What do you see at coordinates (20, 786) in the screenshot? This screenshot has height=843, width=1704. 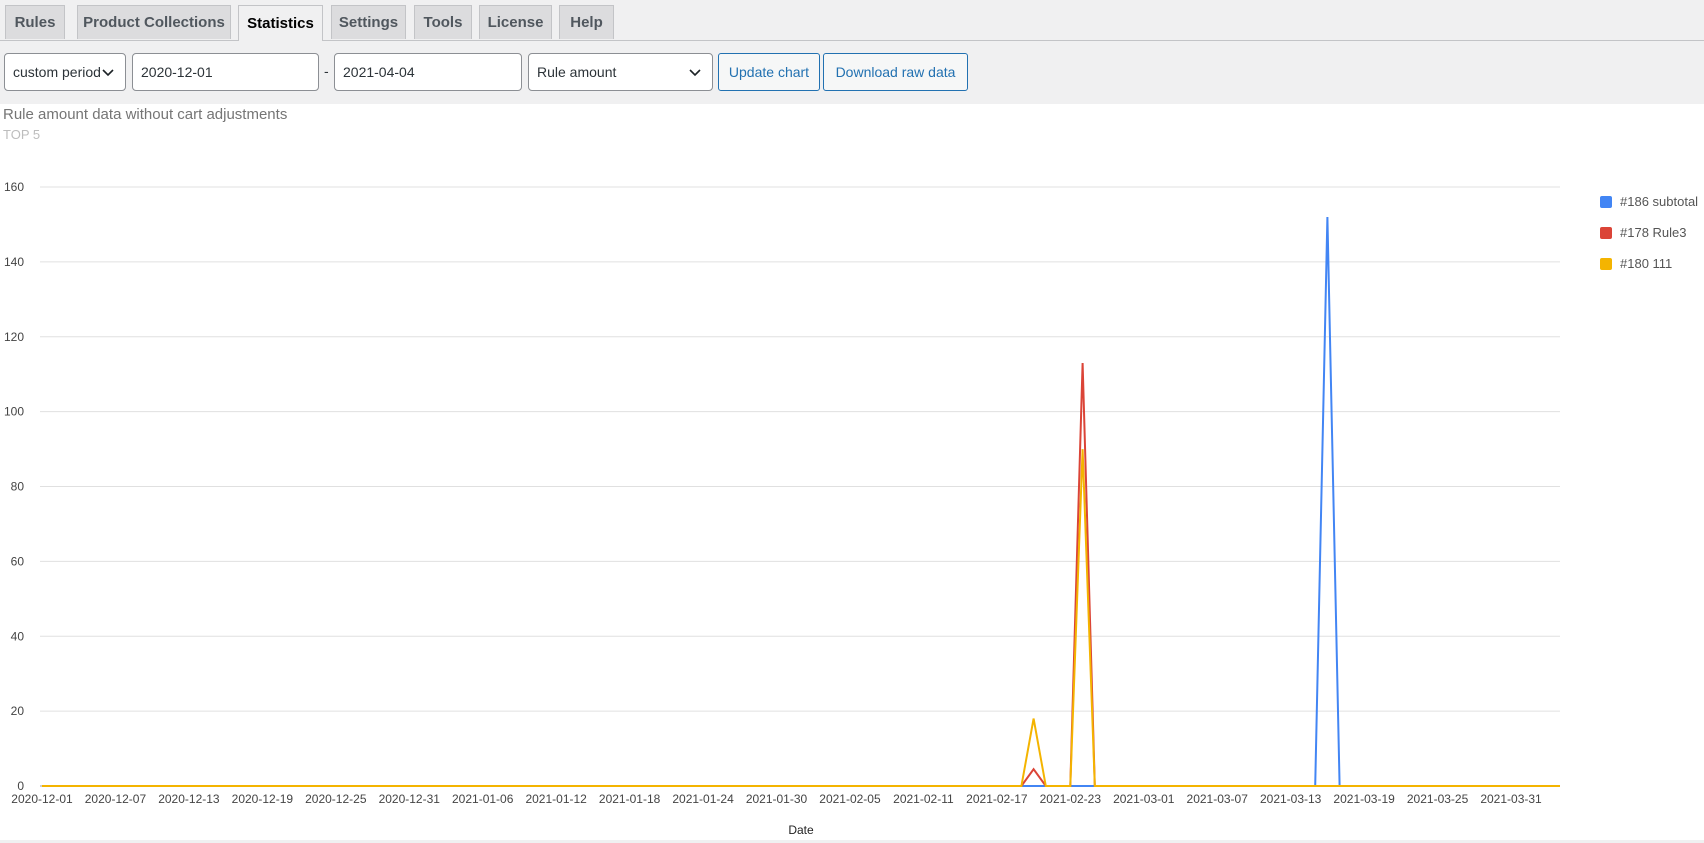 I see `y-tick-label: 0` at bounding box center [20, 786].